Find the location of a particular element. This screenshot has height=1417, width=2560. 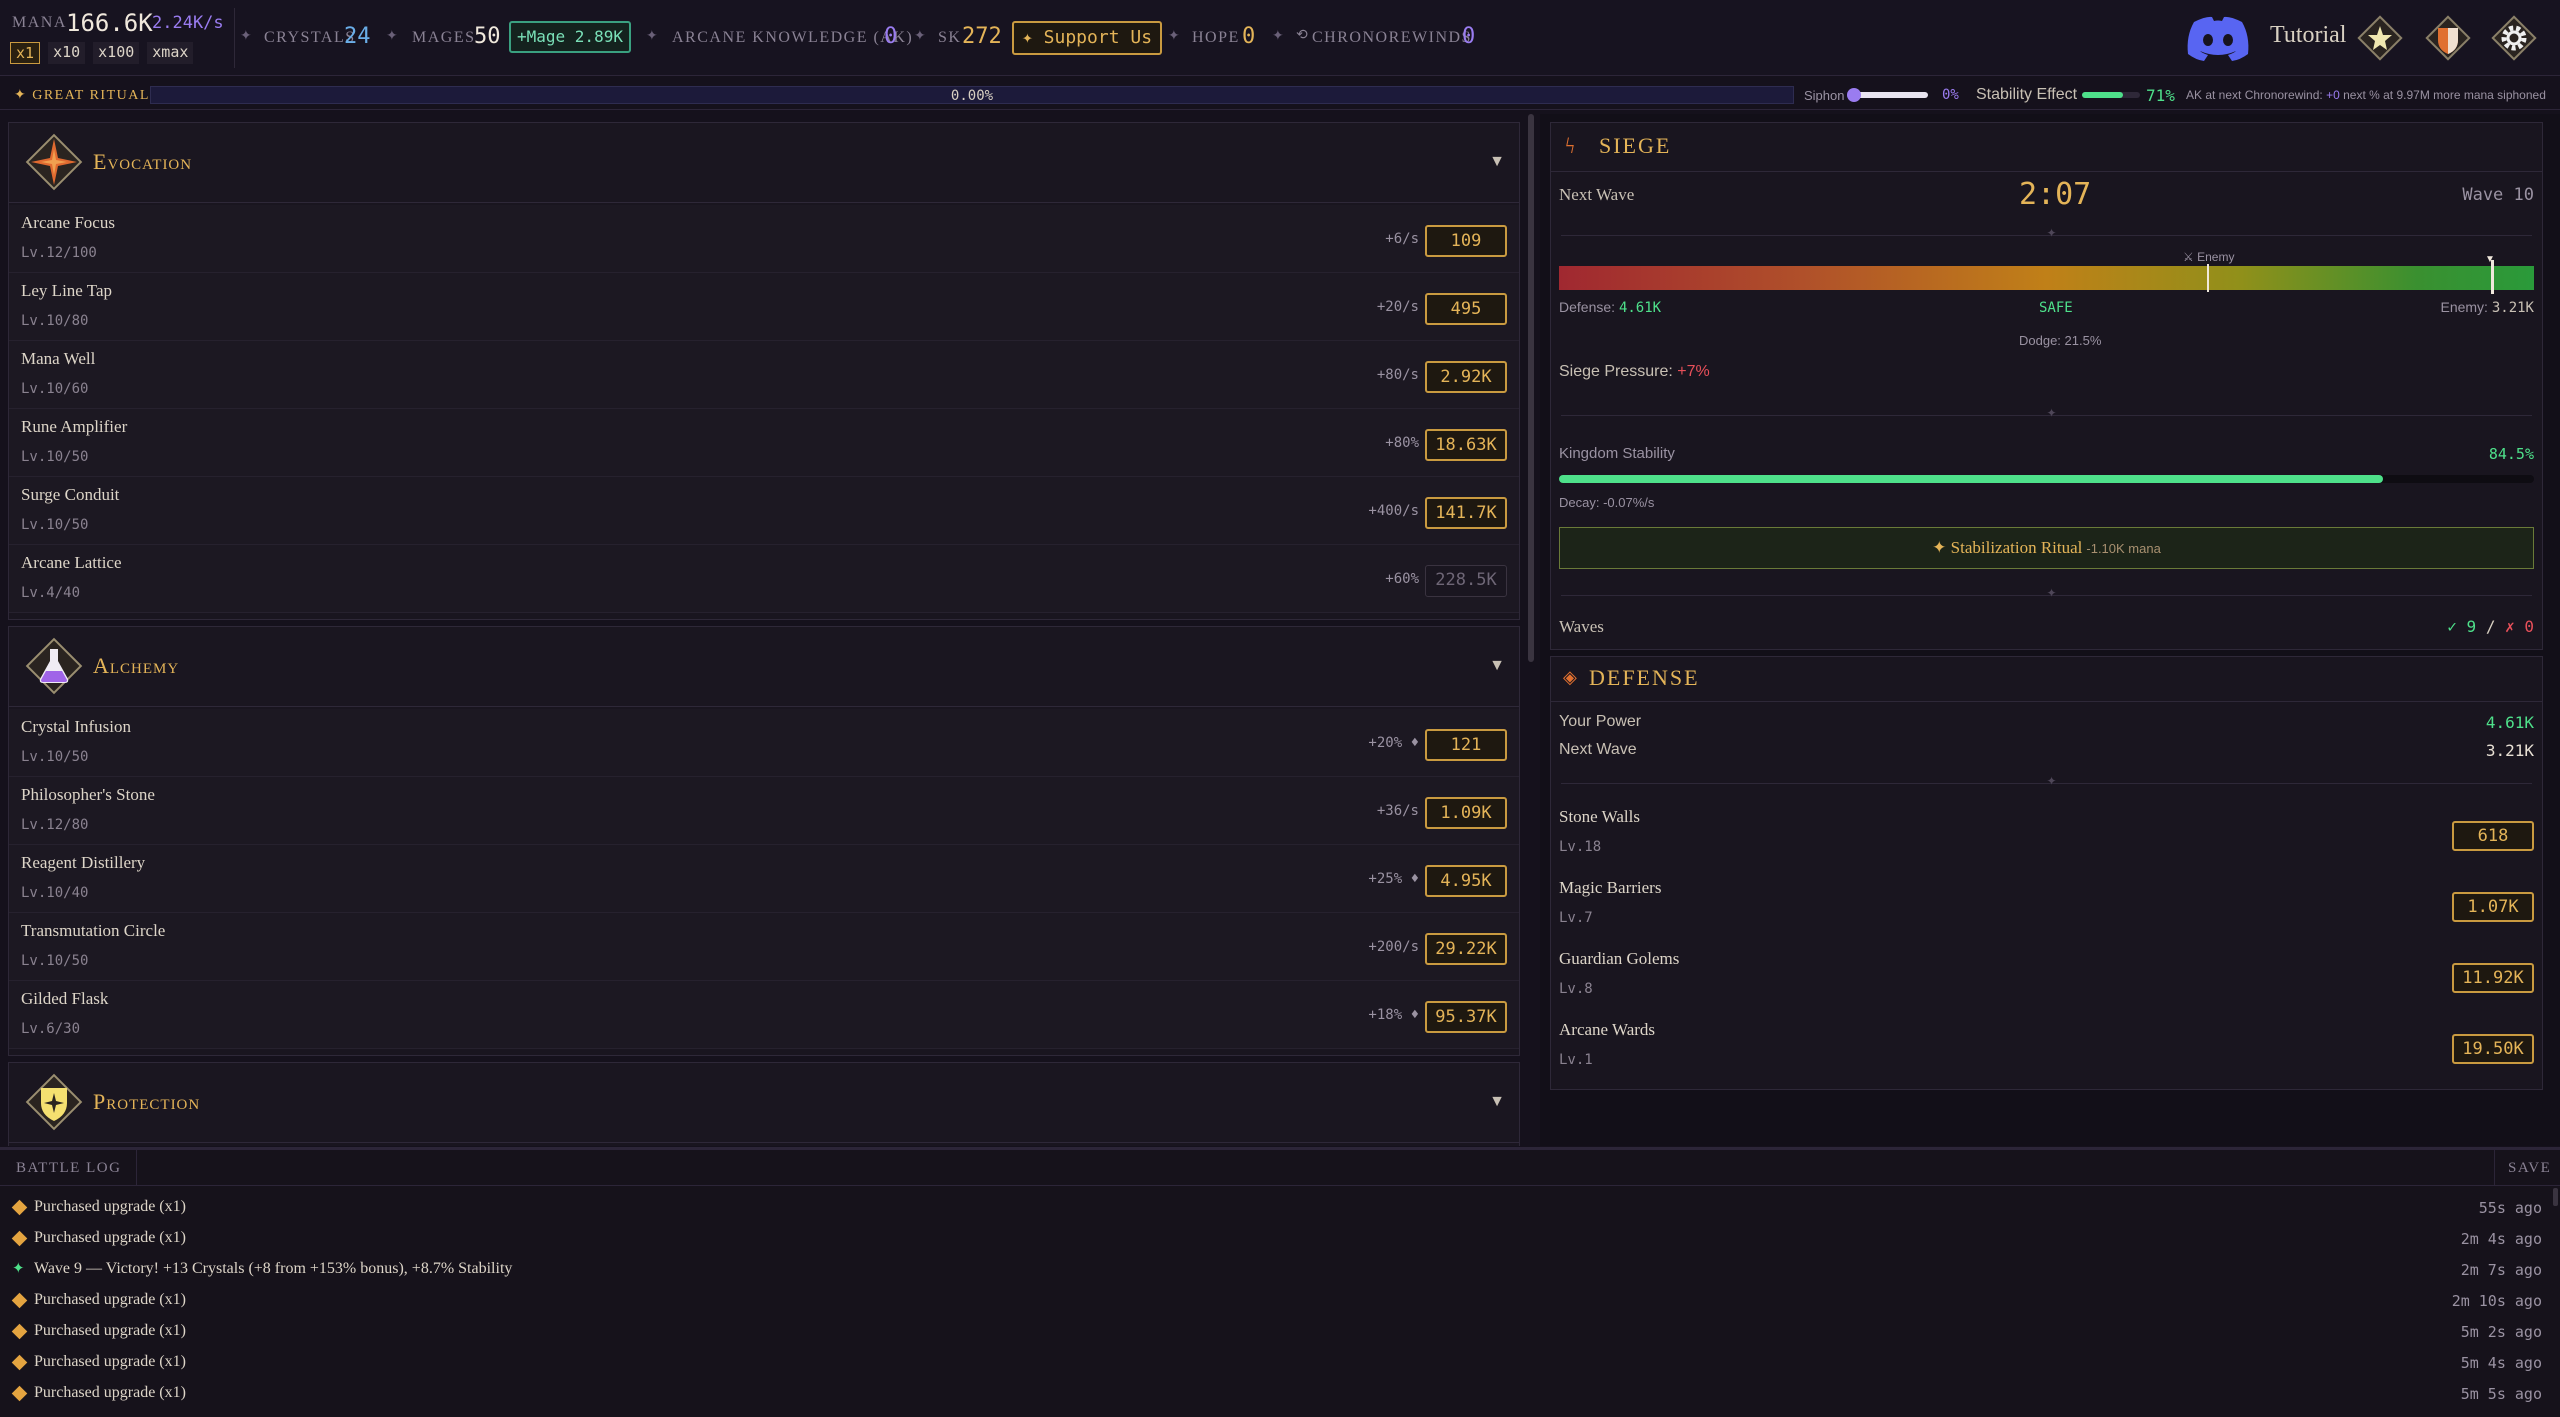

save-button: SAVE is located at coordinates (2529, 1168).